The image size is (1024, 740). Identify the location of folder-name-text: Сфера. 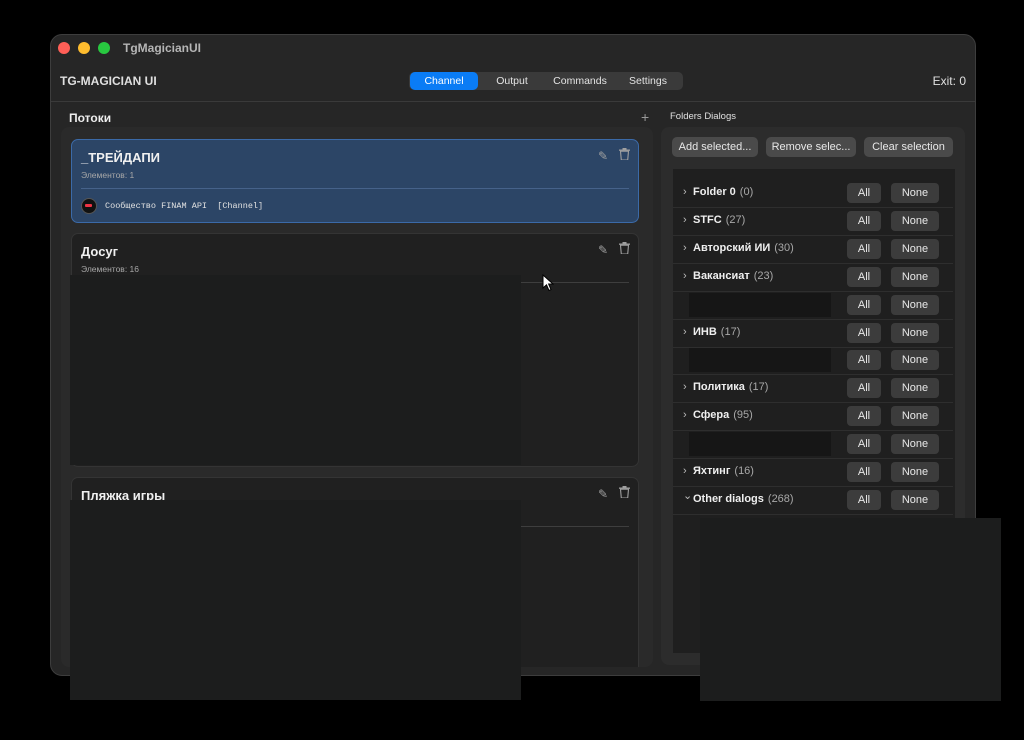
(711, 415).